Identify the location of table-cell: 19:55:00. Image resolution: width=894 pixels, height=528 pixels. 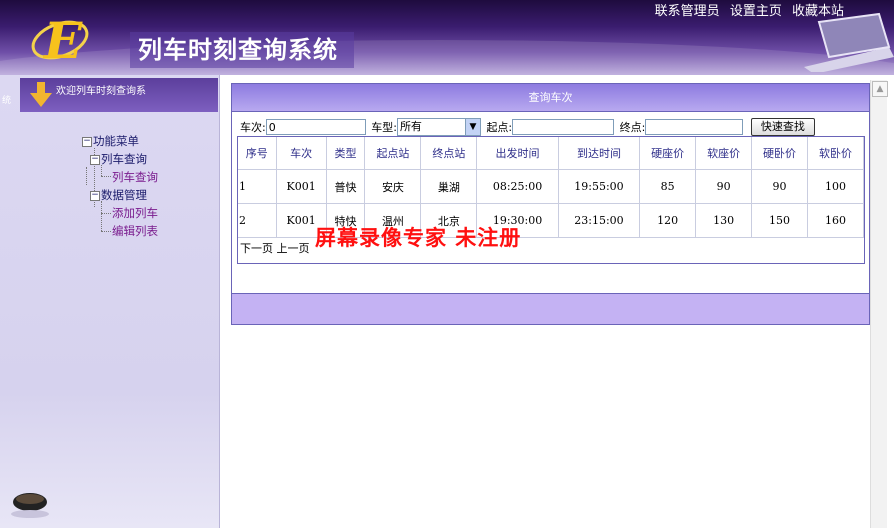
(599, 186).